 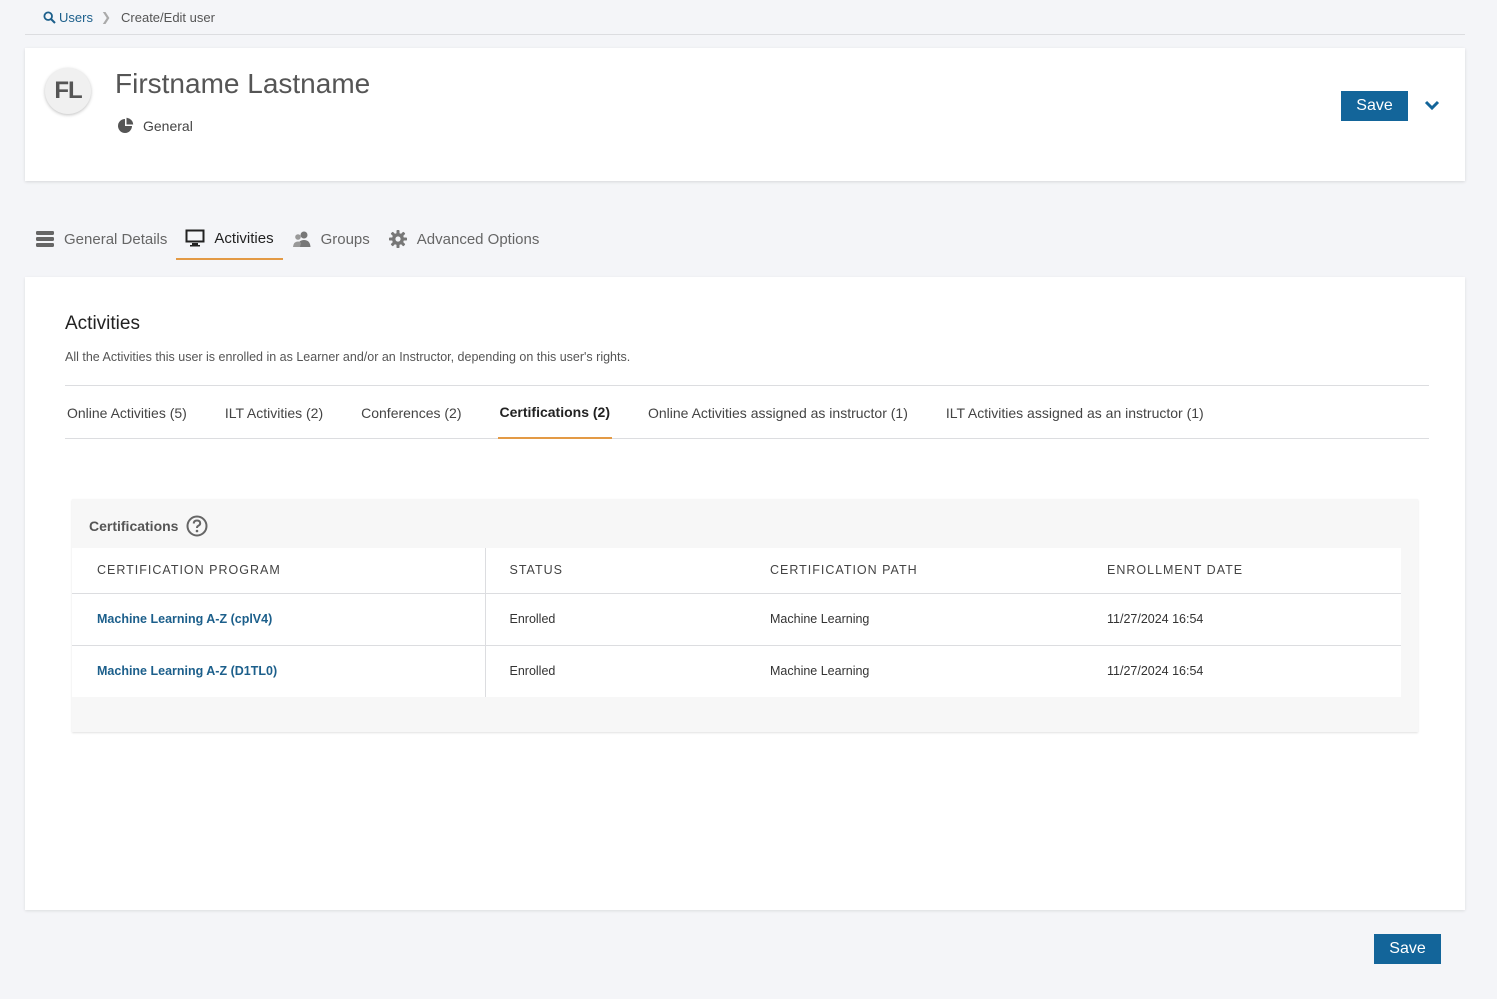 I want to click on monitor-icon, so click(x=195, y=238).